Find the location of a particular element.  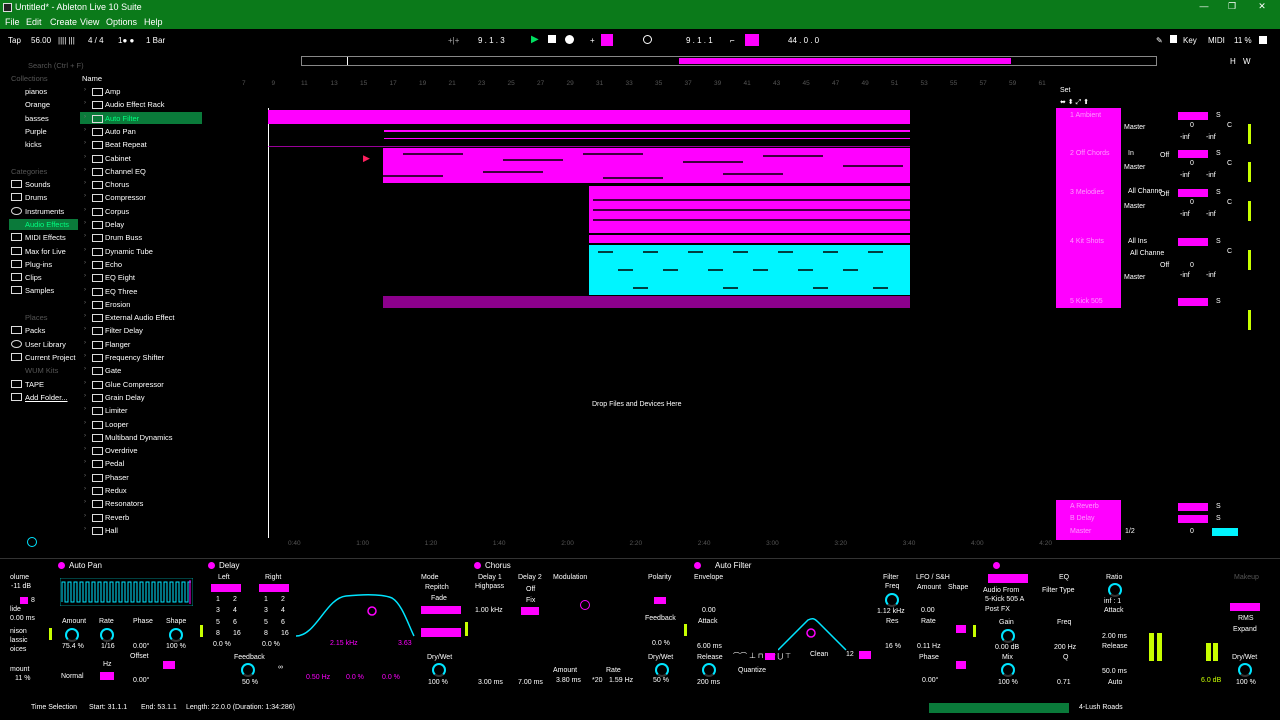

chorus-polarity-button is located at coordinates (660, 600).